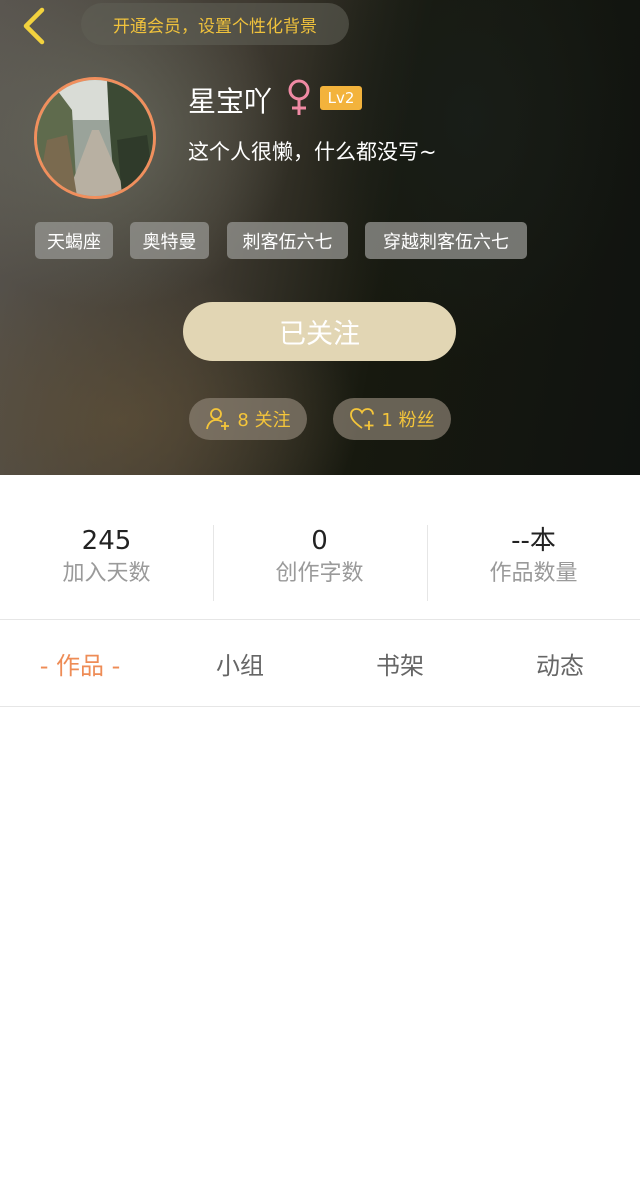 This screenshot has height=1186, width=640. I want to click on user-bio: 这个人很懒，什么都没写~, so click(312, 152).